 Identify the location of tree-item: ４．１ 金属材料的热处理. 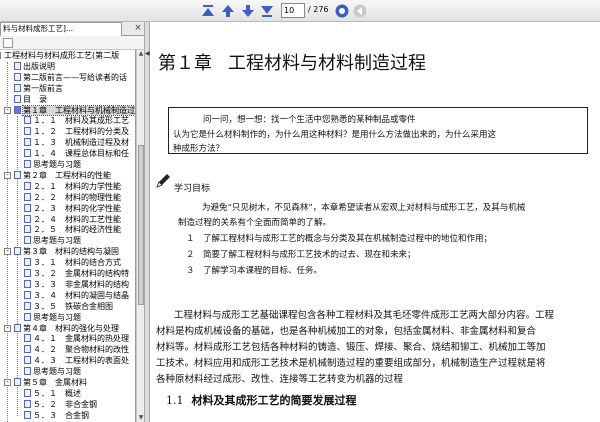
(76, 339).